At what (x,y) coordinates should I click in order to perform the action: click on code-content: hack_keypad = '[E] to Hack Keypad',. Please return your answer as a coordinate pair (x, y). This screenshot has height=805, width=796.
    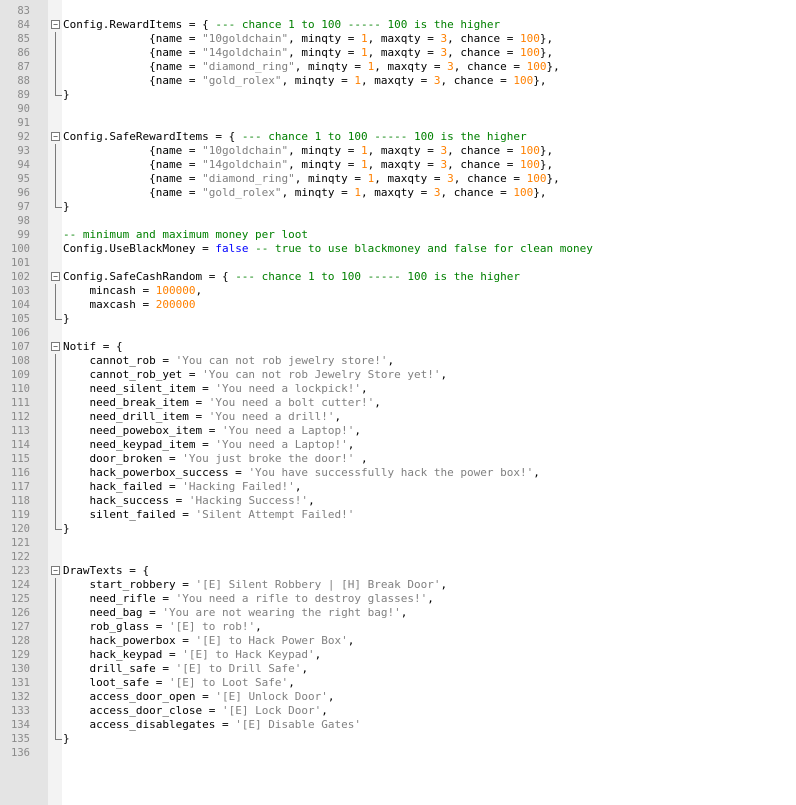
    Looking at the image, I should click on (192, 655).